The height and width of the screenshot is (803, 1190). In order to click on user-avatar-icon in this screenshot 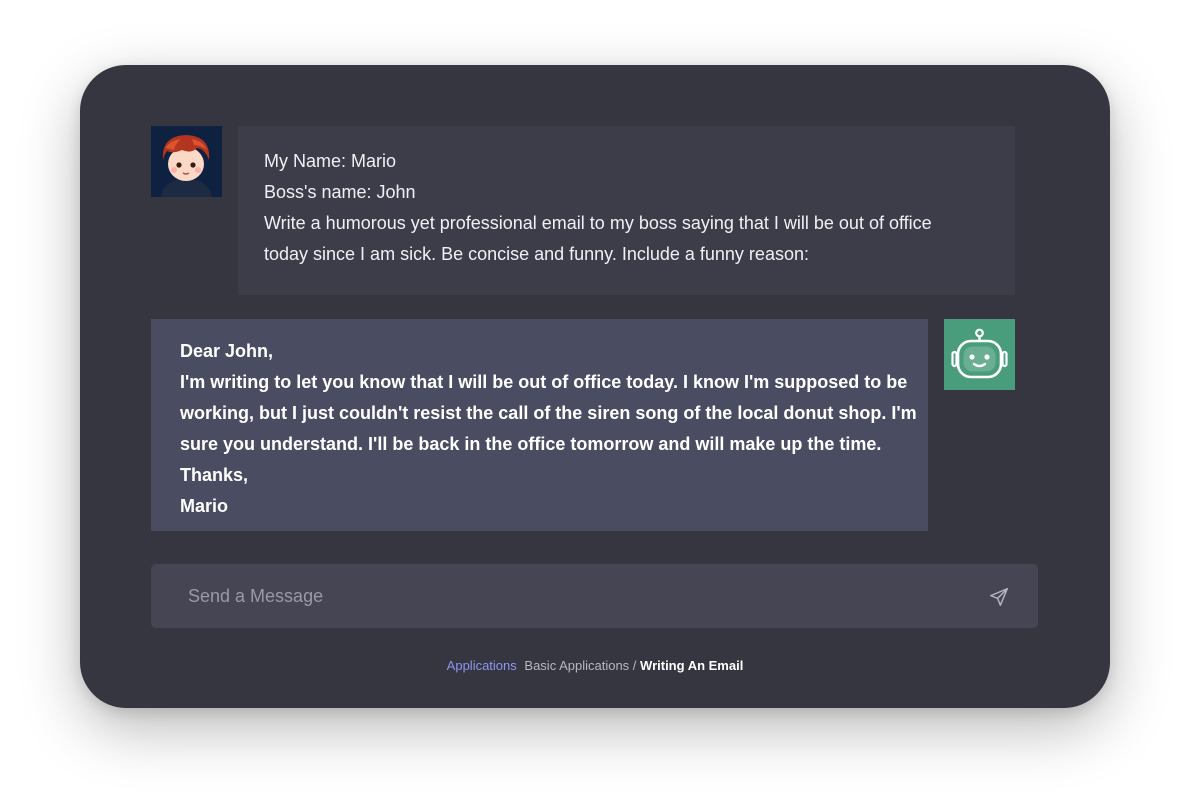, I will do `click(186, 161)`.